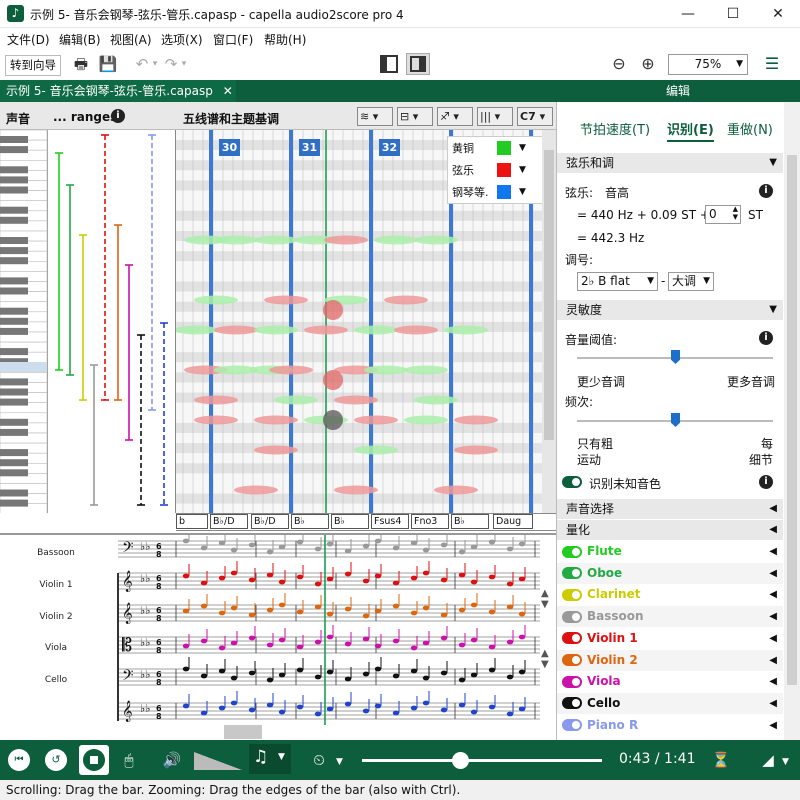  What do you see at coordinates (670, 703) in the screenshot?
I see `instrument-row-cello: Cello ◀` at bounding box center [670, 703].